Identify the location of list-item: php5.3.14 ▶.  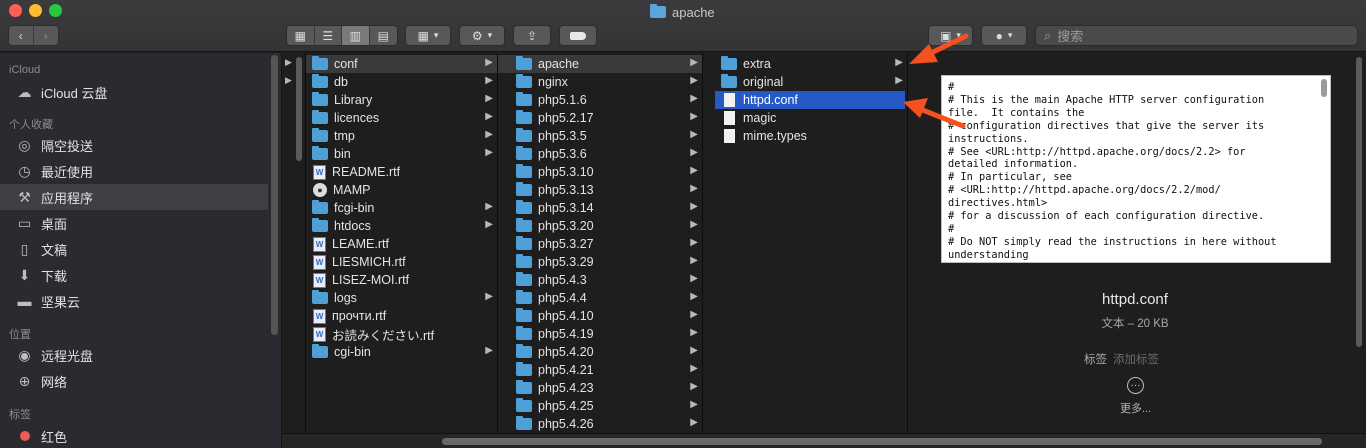
(600, 208).